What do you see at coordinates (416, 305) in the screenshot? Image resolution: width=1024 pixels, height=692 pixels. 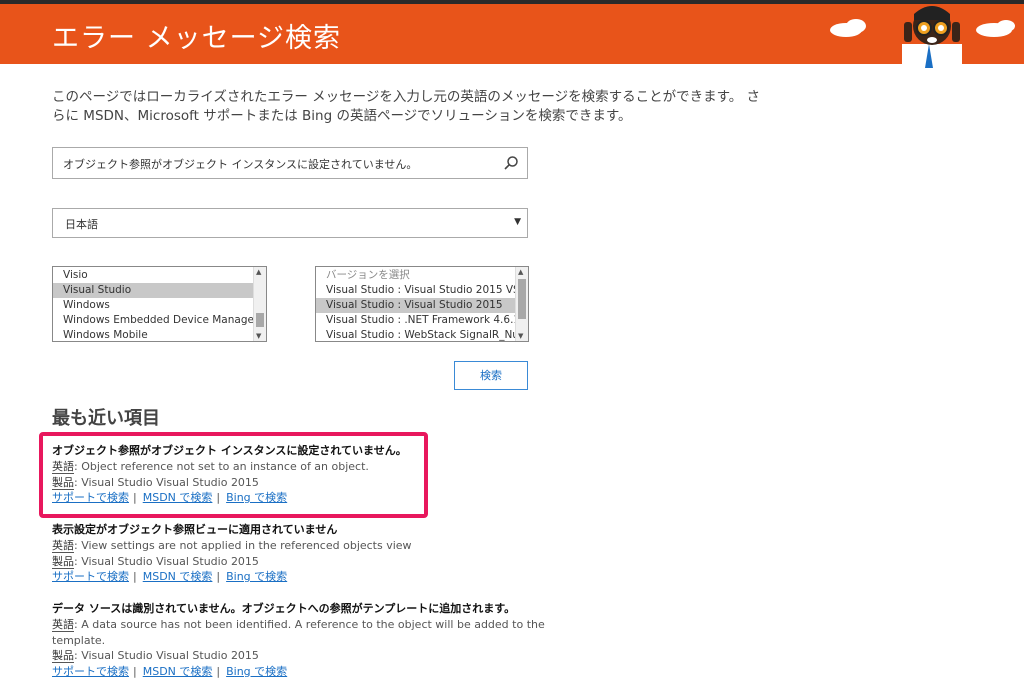 I see `version-option-selected: Visual Studio : Visual Studio 2015` at bounding box center [416, 305].